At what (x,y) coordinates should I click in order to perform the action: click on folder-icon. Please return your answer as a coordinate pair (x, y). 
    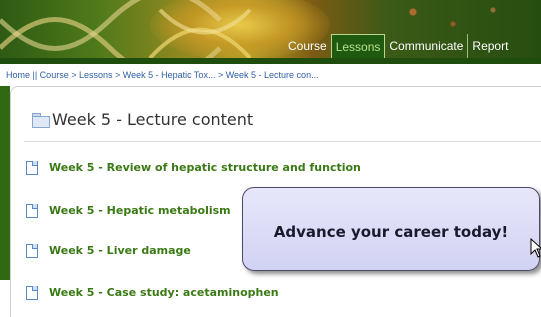
    Looking at the image, I should click on (41, 120).